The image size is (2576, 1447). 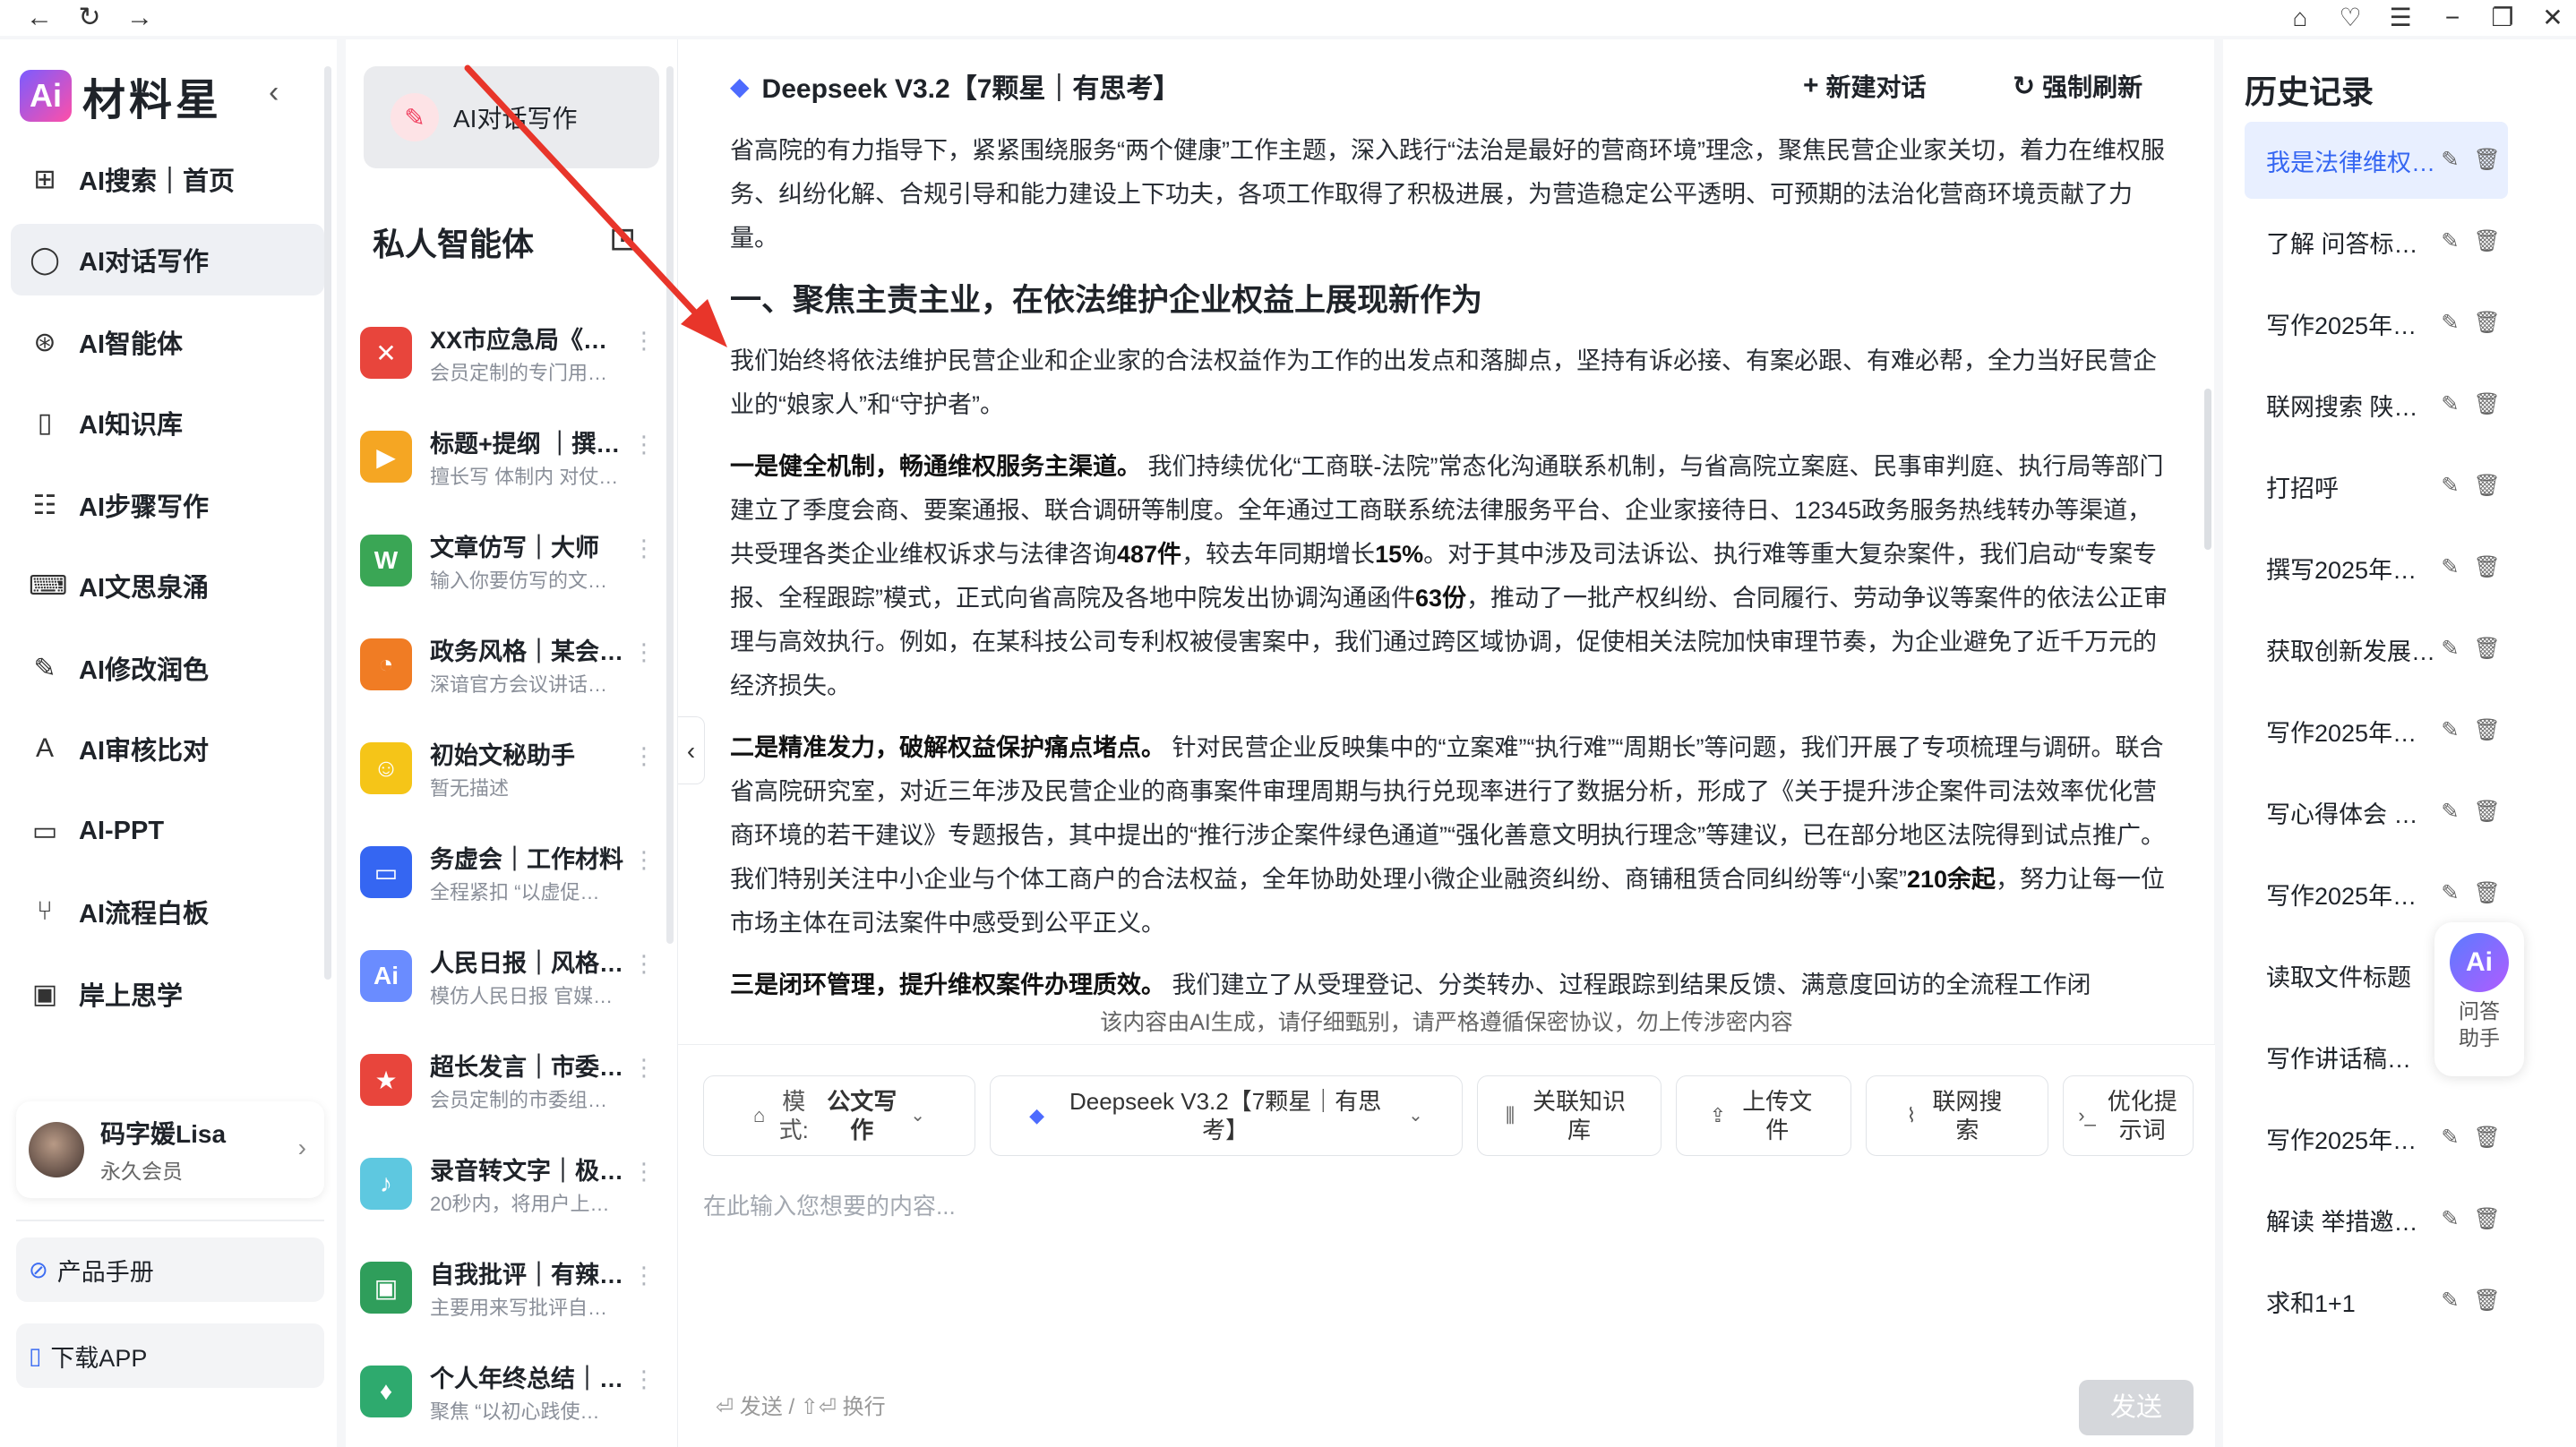 What do you see at coordinates (1865, 86) in the screenshot?
I see `new-chat-button: + 新建对话` at bounding box center [1865, 86].